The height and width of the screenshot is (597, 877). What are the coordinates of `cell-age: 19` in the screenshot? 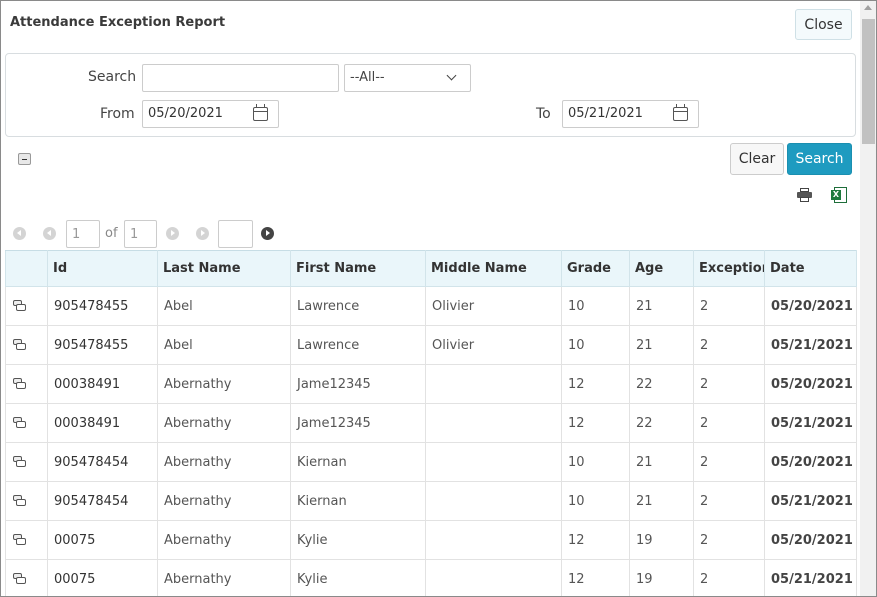 It's located at (661, 577).